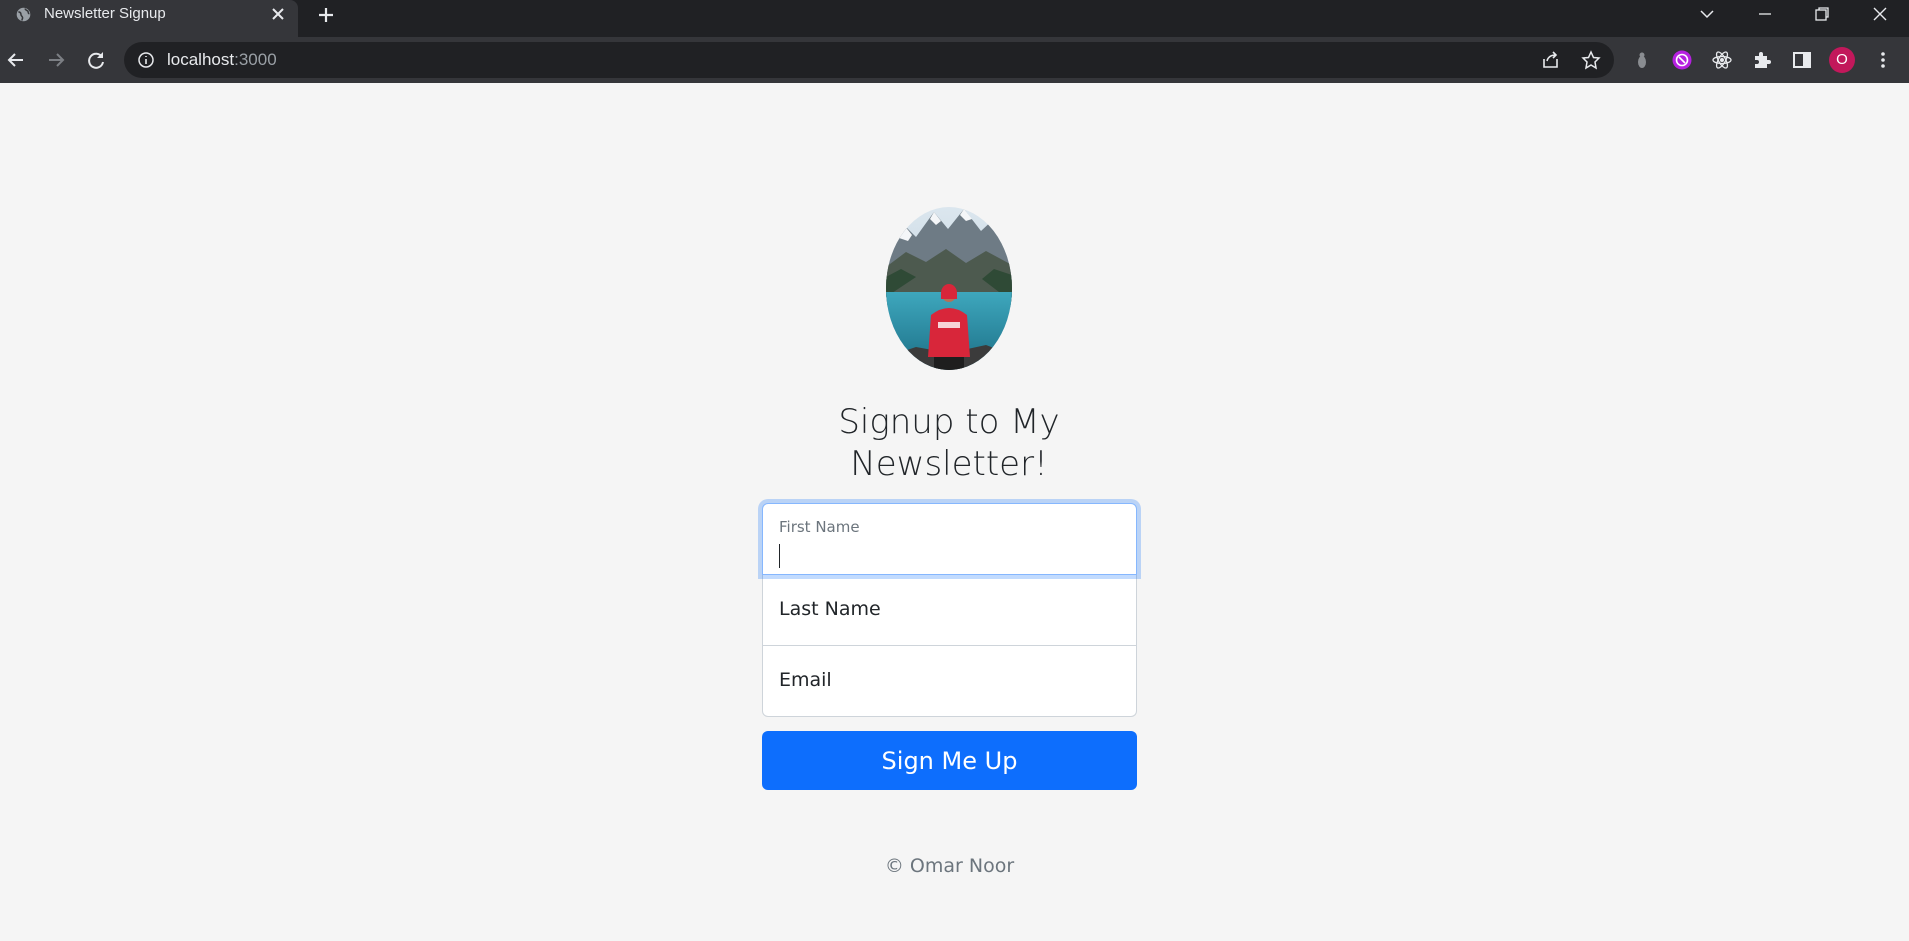 The height and width of the screenshot is (941, 1909). I want to click on address-bar: localhost:3000, so click(869, 60).